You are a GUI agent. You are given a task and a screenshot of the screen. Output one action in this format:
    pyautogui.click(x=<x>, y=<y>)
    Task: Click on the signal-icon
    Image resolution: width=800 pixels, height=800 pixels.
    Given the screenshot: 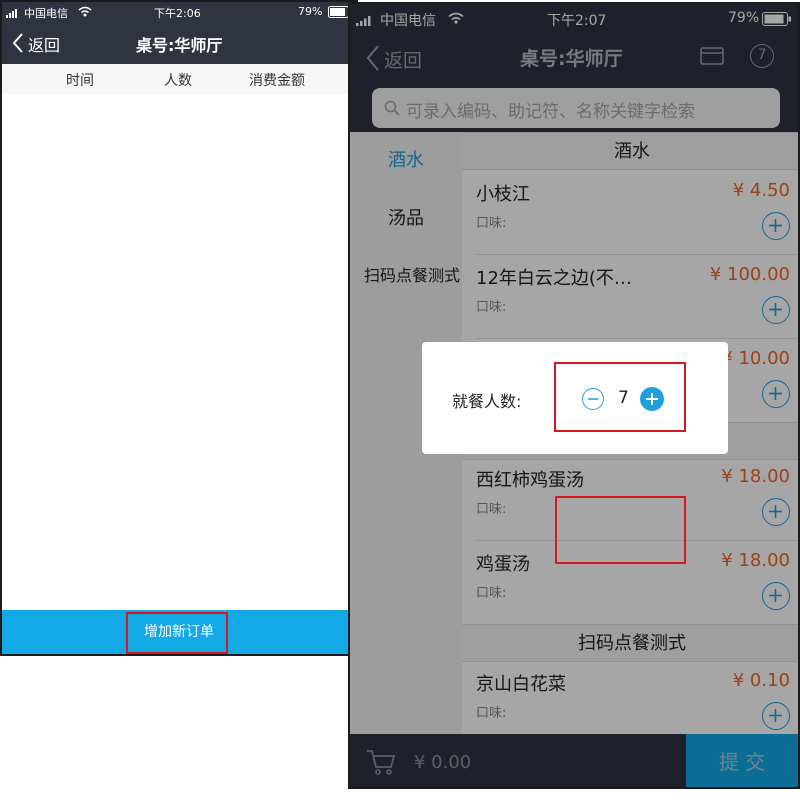 What is the action you would take?
    pyautogui.click(x=14, y=13)
    